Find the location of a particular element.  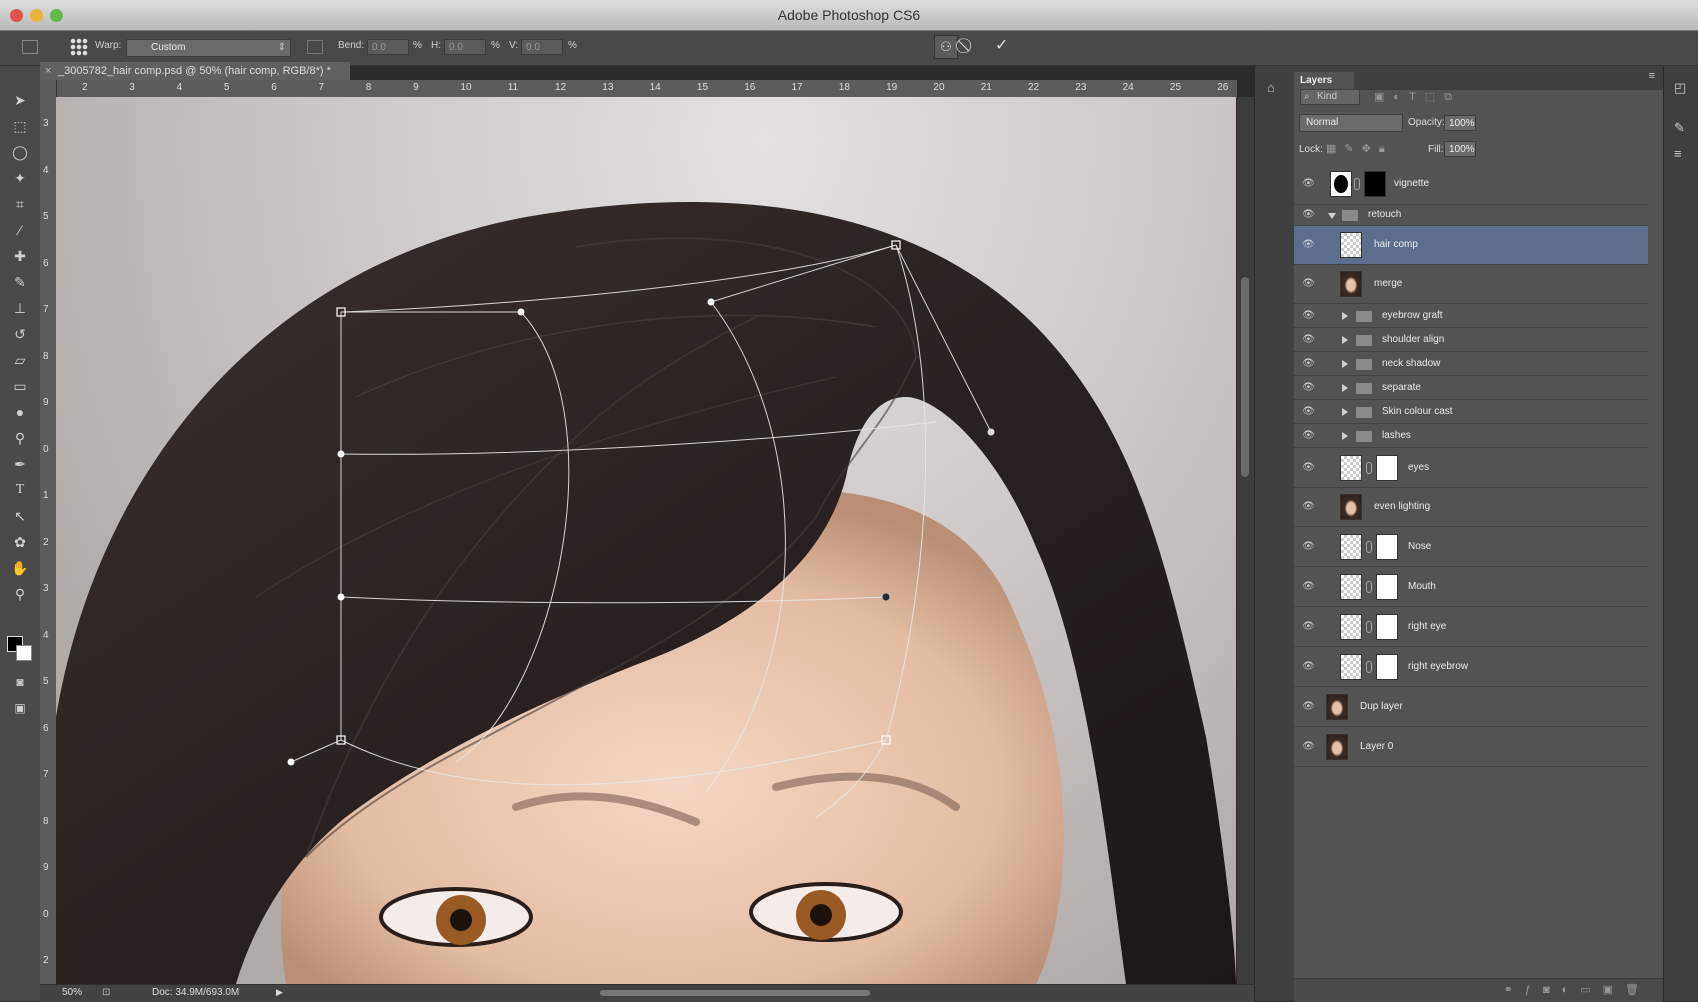

bend-field: 0.0 is located at coordinates (388, 47).